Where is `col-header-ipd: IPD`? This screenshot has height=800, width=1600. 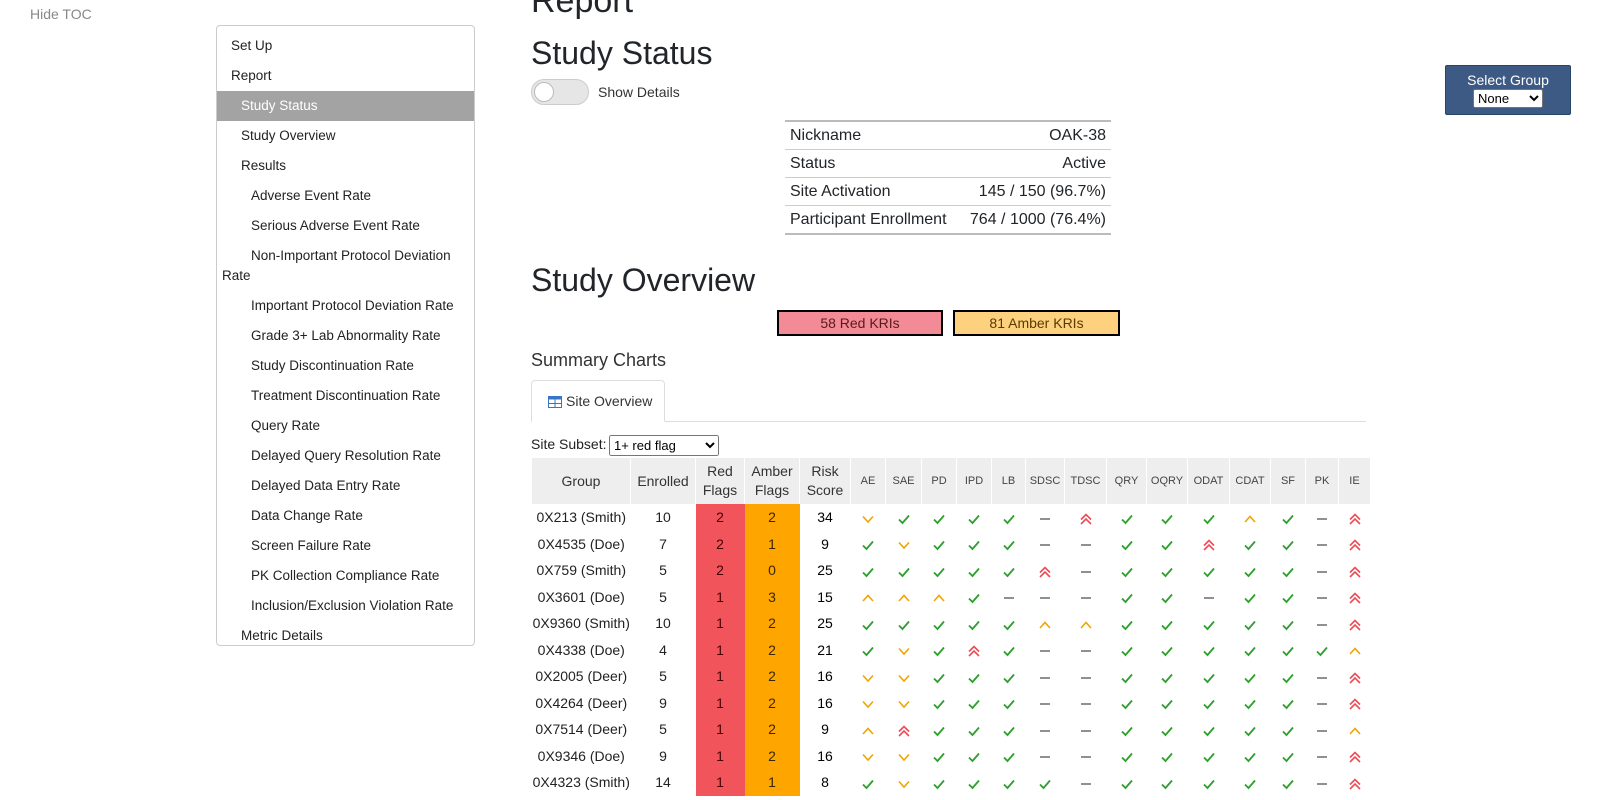 col-header-ipd: IPD is located at coordinates (974, 481).